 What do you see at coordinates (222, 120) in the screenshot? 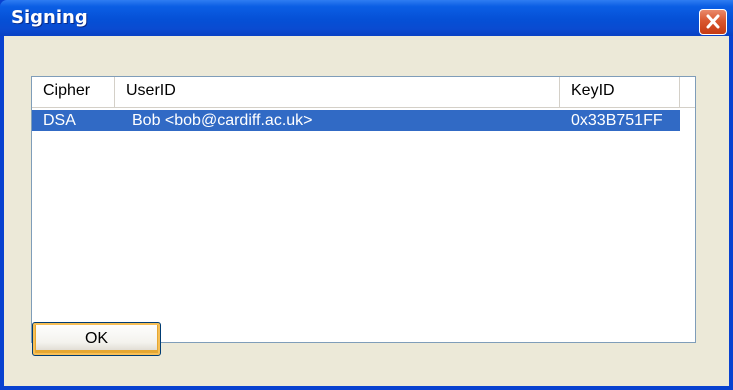
I see `cell-userid: Bob <bob@cardiff.ac.uk>` at bounding box center [222, 120].